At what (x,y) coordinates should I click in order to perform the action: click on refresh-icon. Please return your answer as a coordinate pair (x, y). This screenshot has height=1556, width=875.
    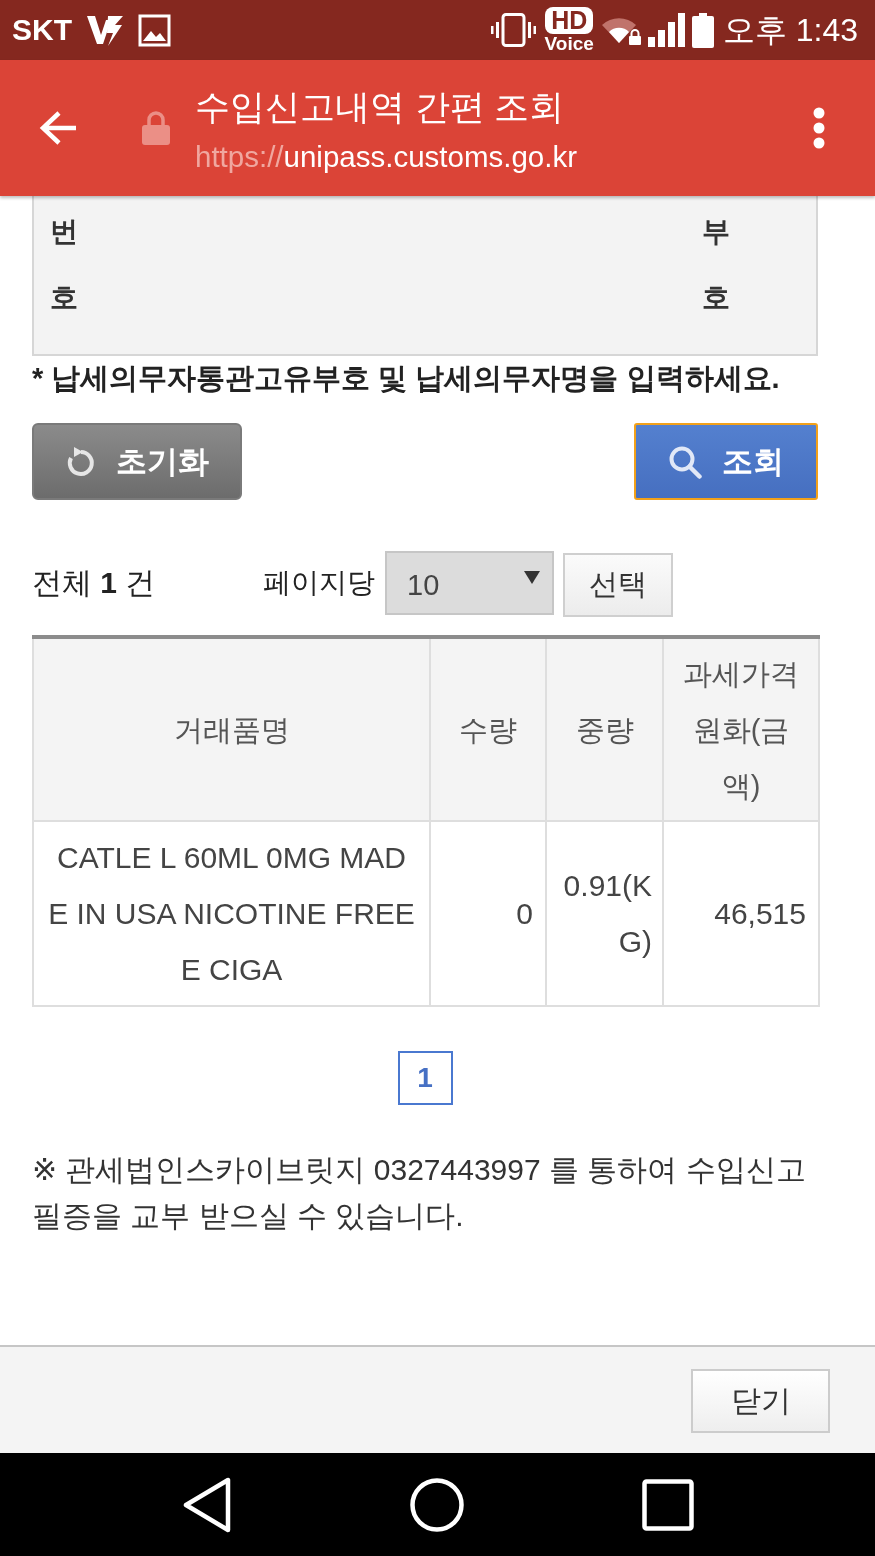
    Looking at the image, I should click on (80, 461).